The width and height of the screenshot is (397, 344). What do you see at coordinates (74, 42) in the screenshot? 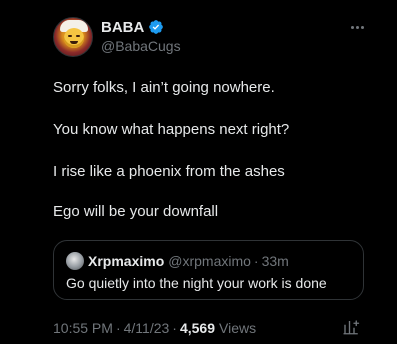
I see `avatar-mouth` at bounding box center [74, 42].